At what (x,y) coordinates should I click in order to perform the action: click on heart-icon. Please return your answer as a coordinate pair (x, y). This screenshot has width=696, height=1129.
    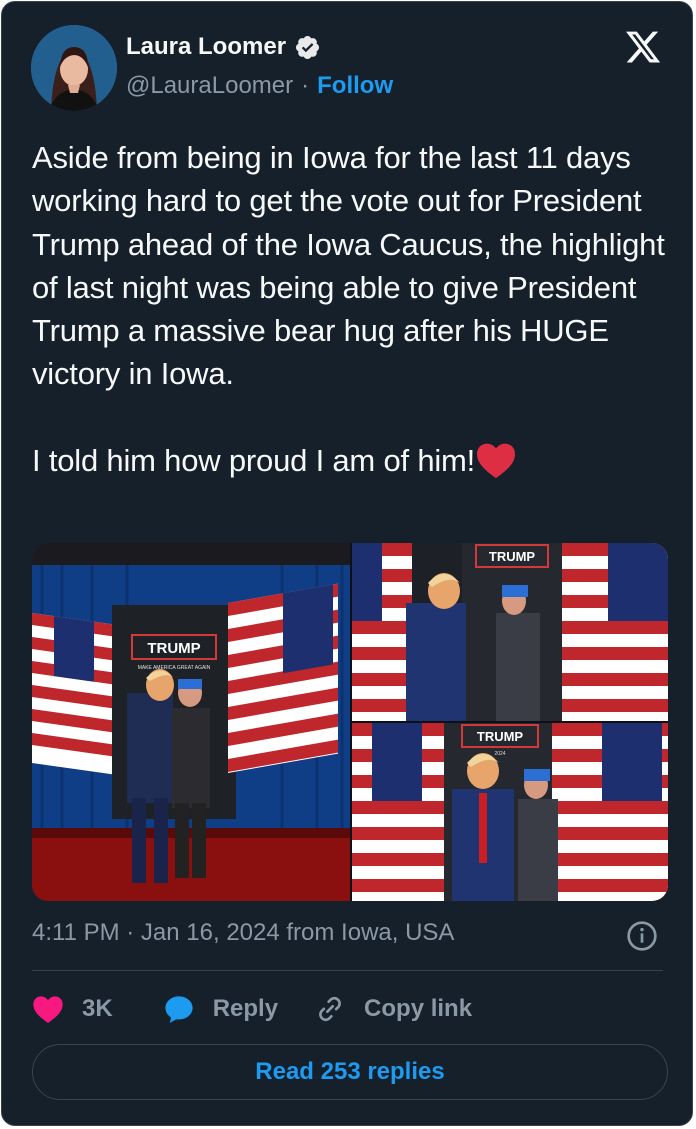
    Looking at the image, I should click on (48, 1009).